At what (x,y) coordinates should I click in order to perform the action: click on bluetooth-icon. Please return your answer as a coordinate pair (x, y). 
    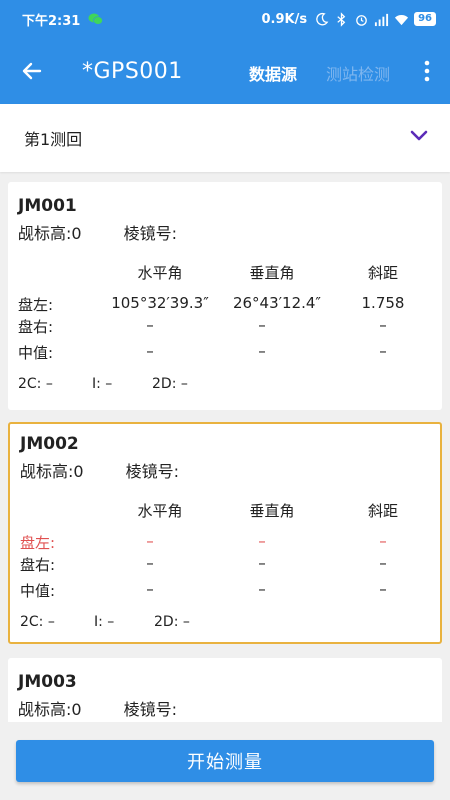
    Looking at the image, I should click on (341, 19).